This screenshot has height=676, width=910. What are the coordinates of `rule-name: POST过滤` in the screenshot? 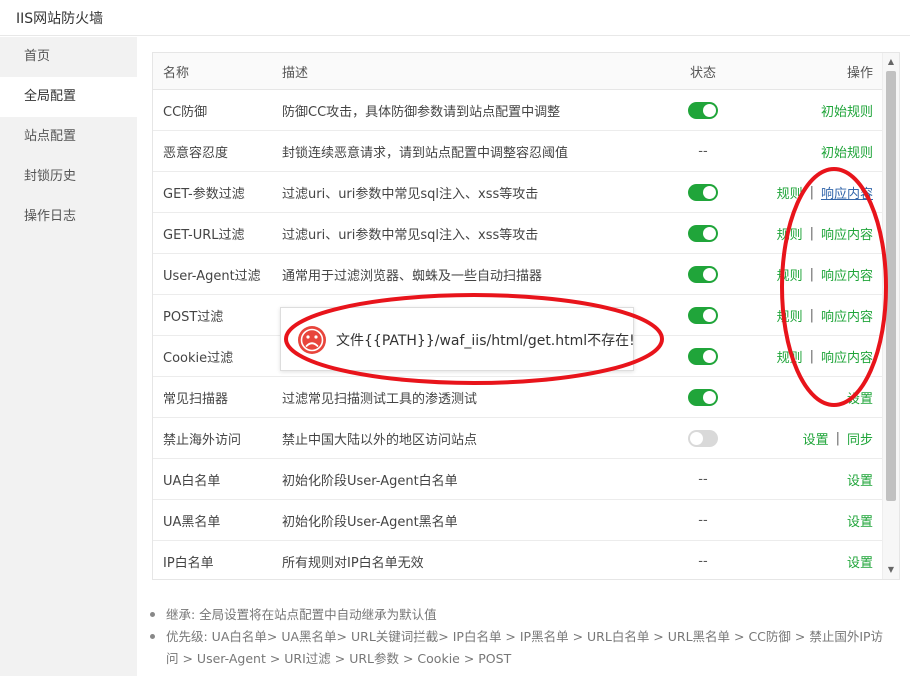 It's located at (193, 317).